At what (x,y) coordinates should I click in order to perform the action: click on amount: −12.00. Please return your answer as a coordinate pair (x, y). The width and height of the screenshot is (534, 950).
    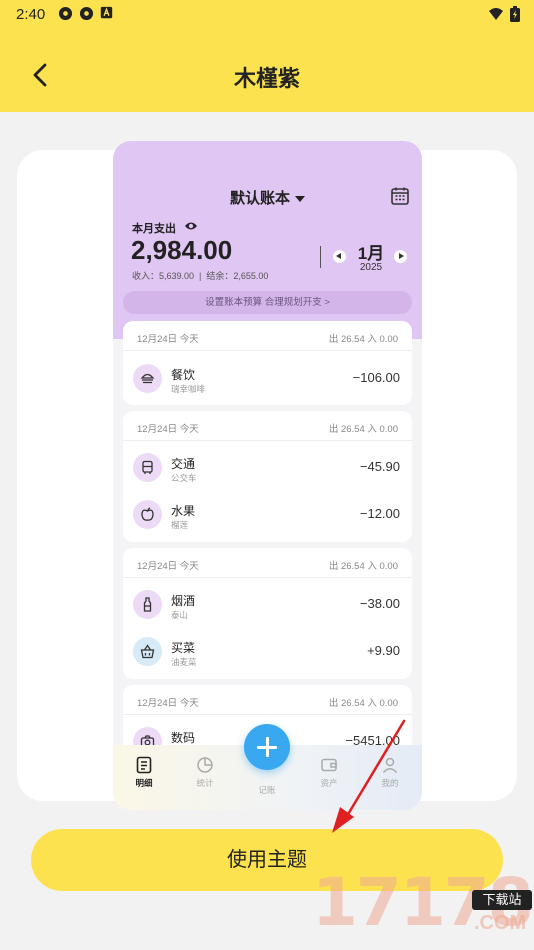
    Looking at the image, I should click on (379, 513).